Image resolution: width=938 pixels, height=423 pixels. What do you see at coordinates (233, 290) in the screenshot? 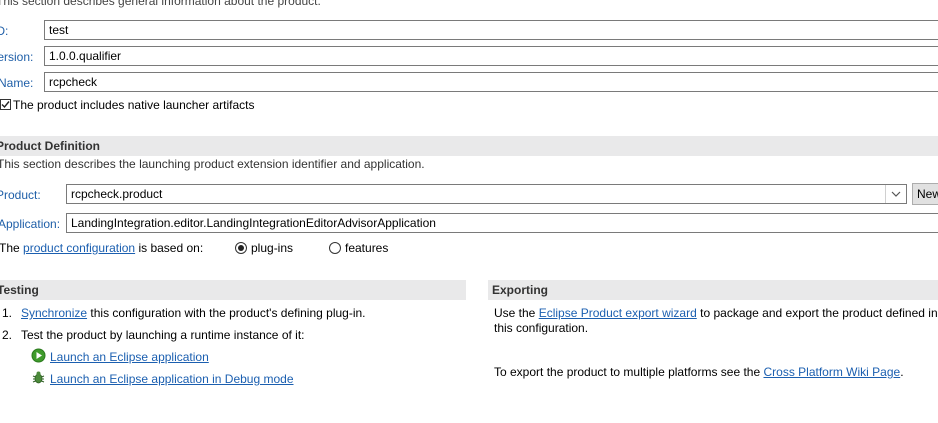
I see `testing-header: Testing` at bounding box center [233, 290].